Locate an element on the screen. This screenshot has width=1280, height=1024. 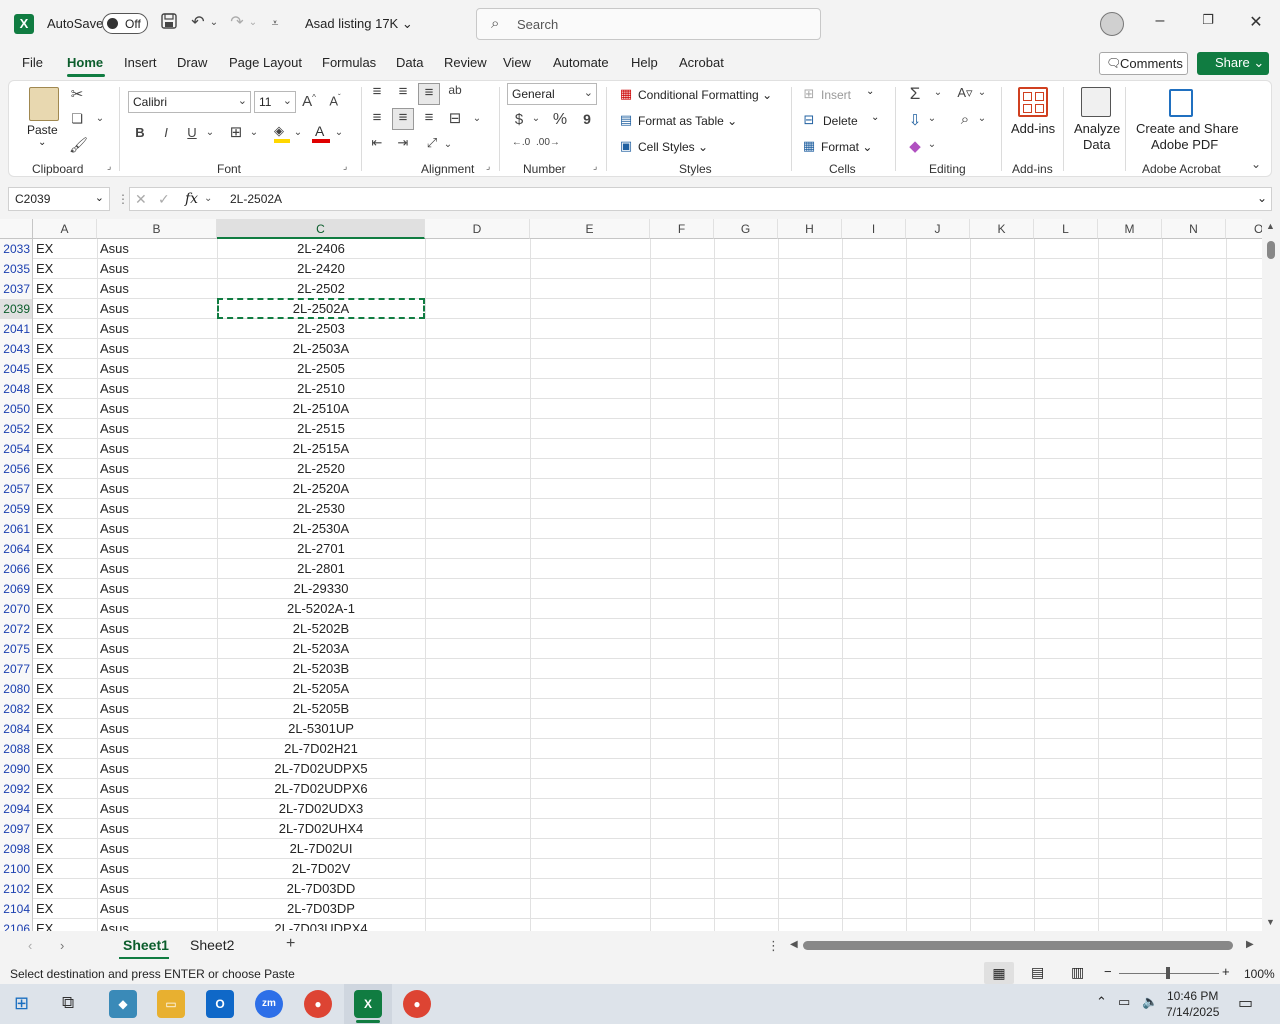
cell-c: 2L-2801 is located at coordinates (321, 569).